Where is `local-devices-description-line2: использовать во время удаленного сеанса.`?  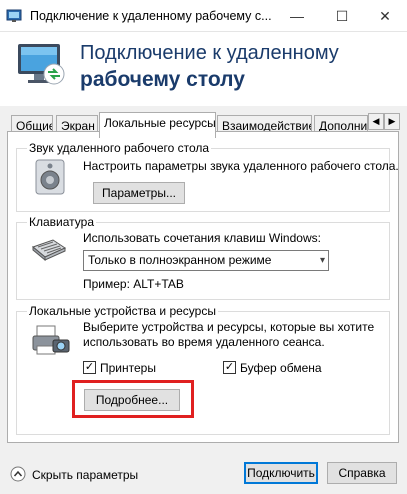
local-devices-description-line2: использовать во время удаленного сеанса. is located at coordinates (204, 342).